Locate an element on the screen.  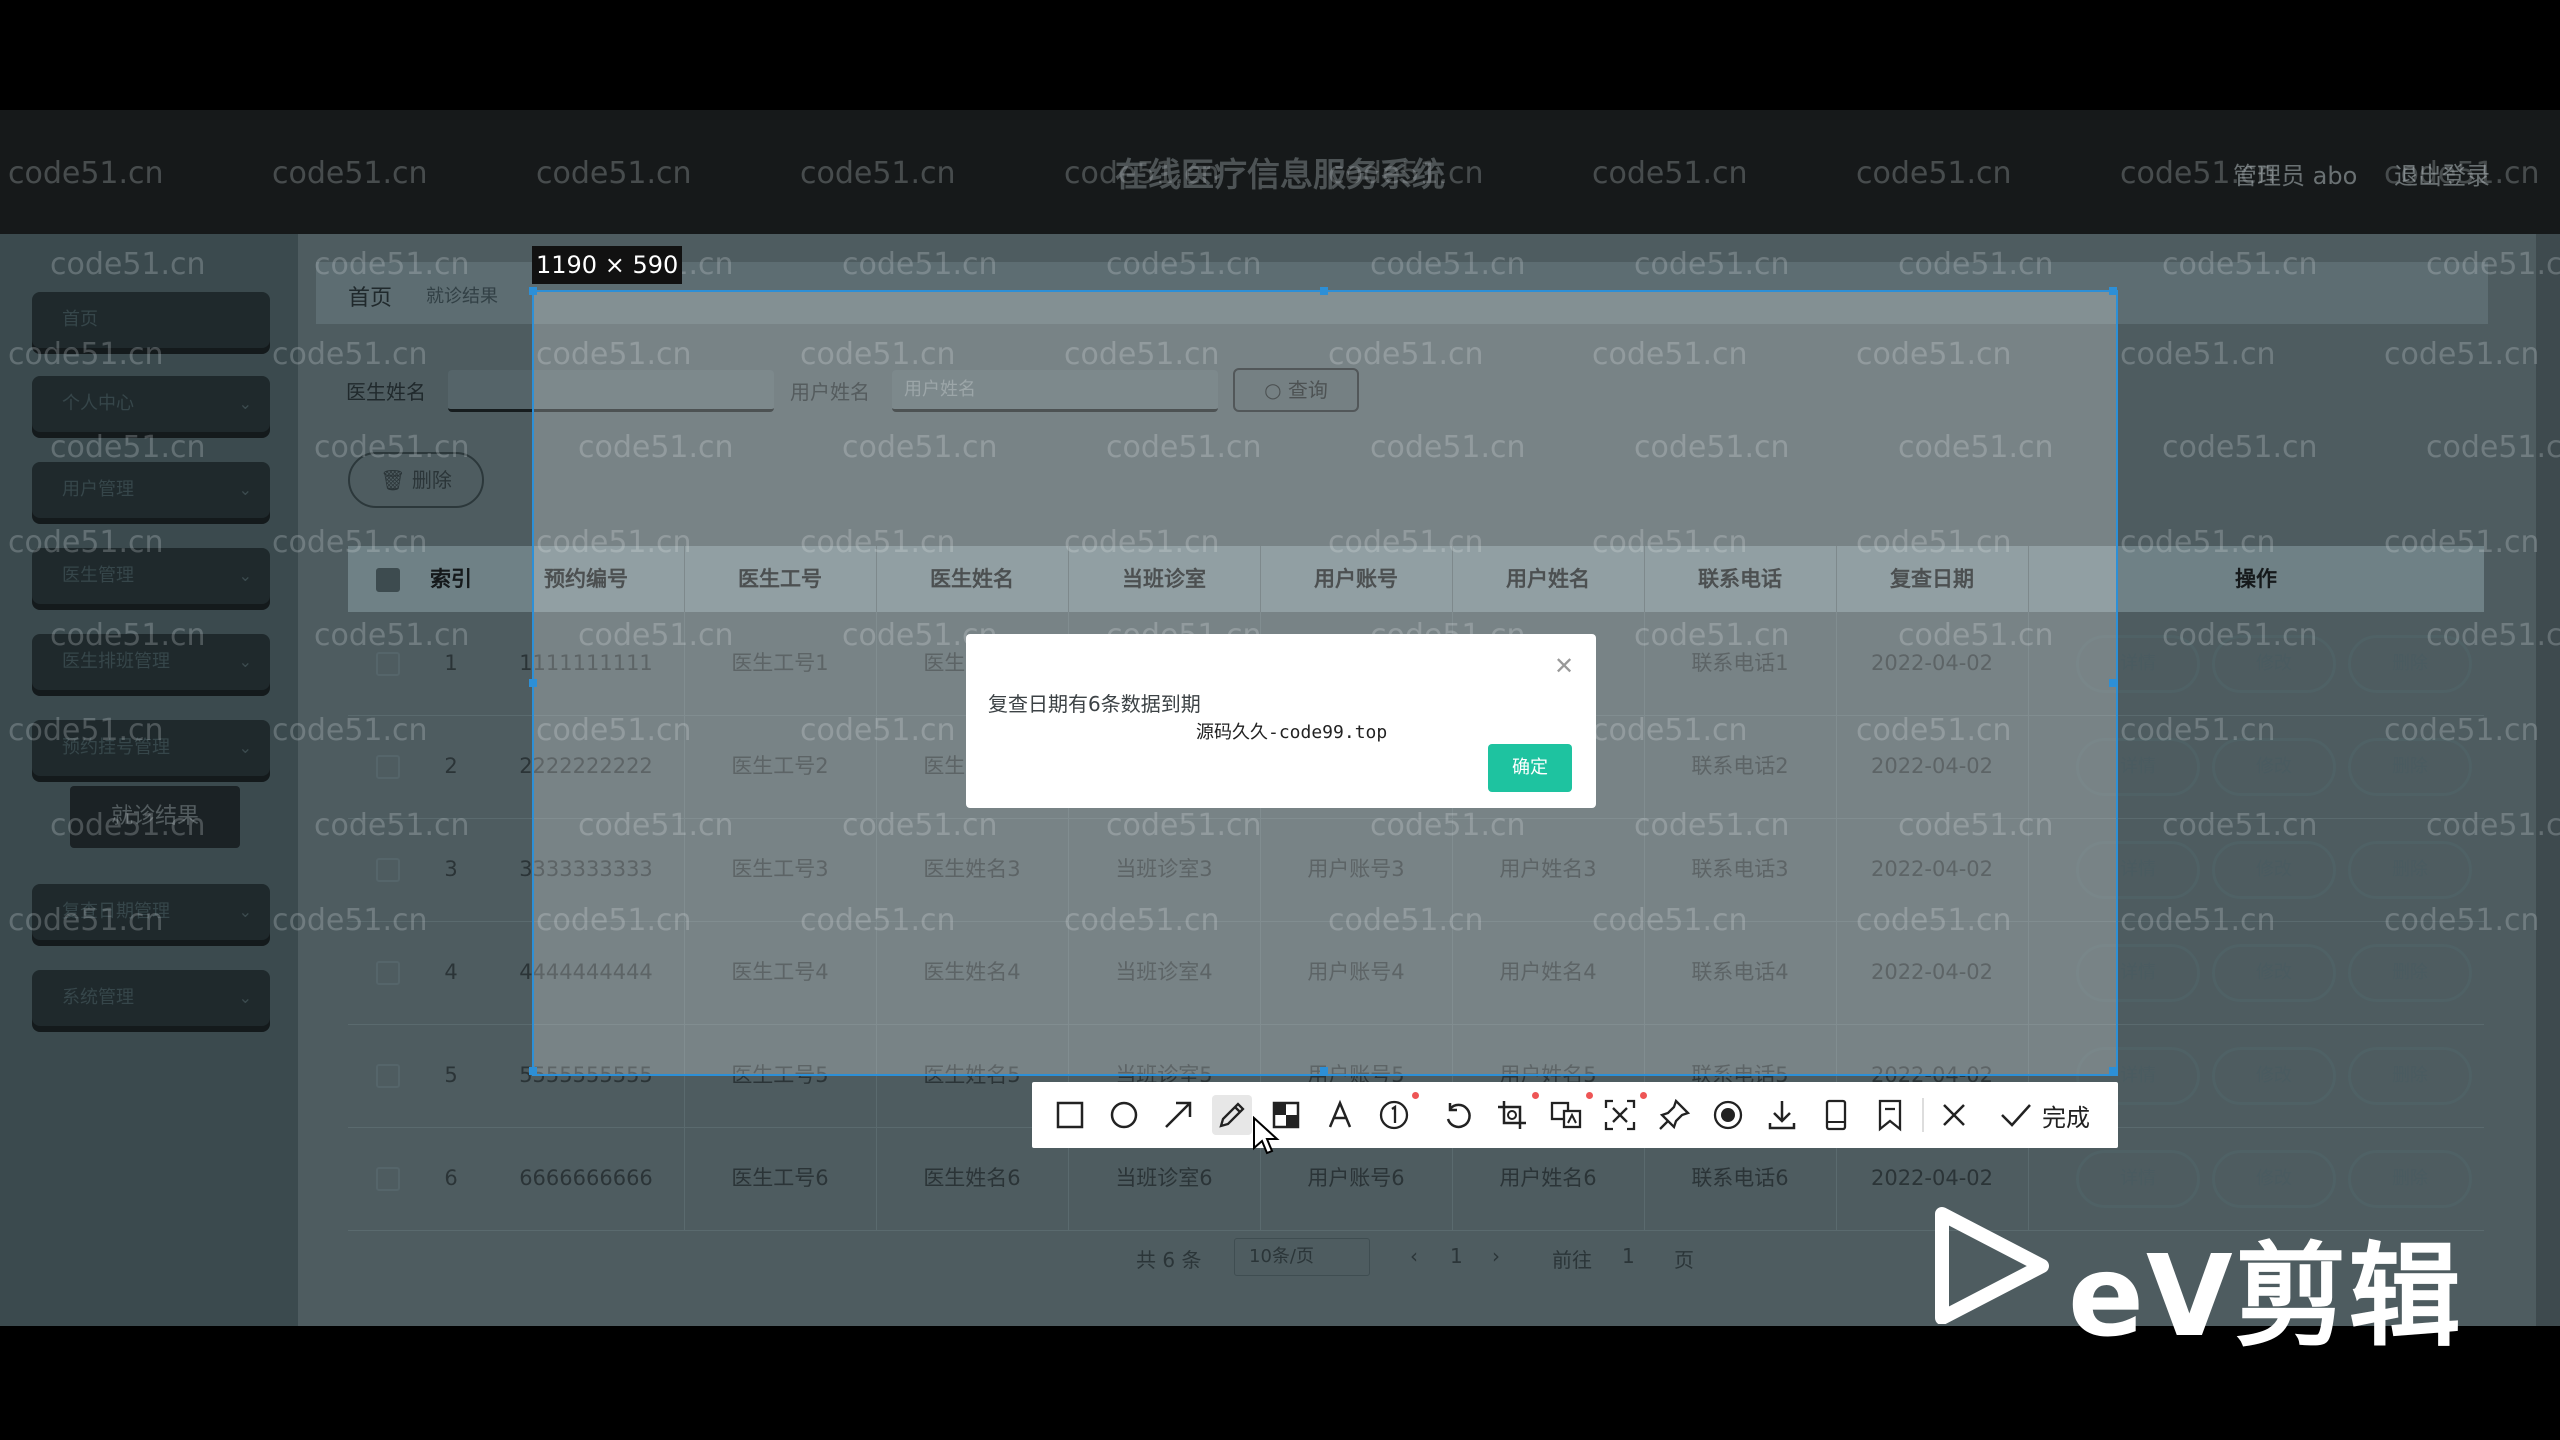
dialog-message: 复查日期有6条数据到期 is located at coordinates (1094, 704).